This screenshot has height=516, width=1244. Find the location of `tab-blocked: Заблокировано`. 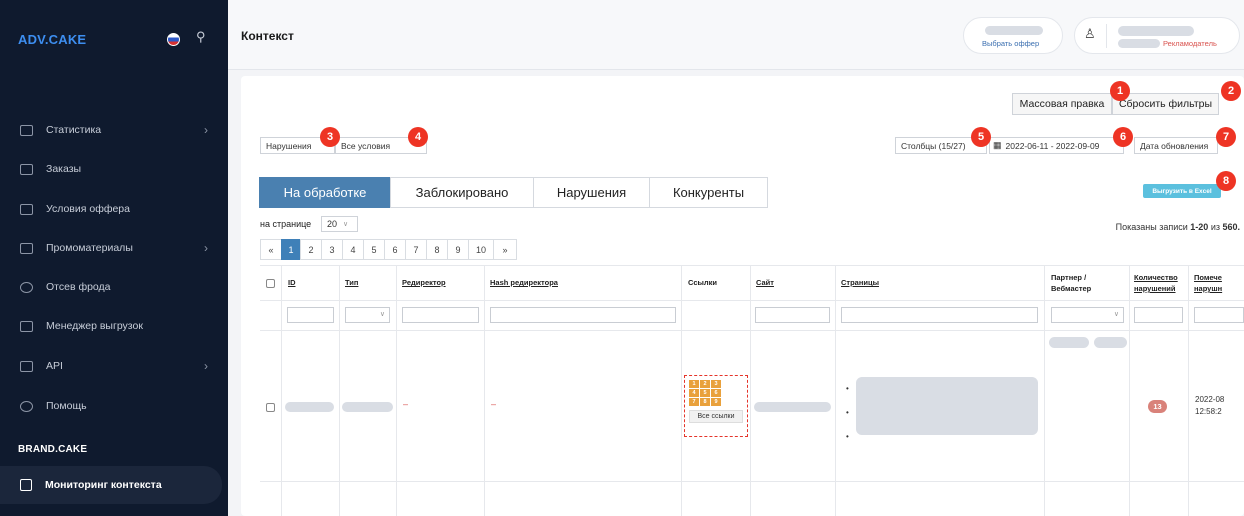

tab-blocked: Заблокировано is located at coordinates (462, 192).